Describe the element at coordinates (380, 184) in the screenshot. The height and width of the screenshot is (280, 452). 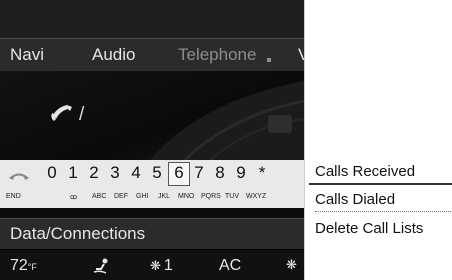
I see `menu-selection-line` at that location.